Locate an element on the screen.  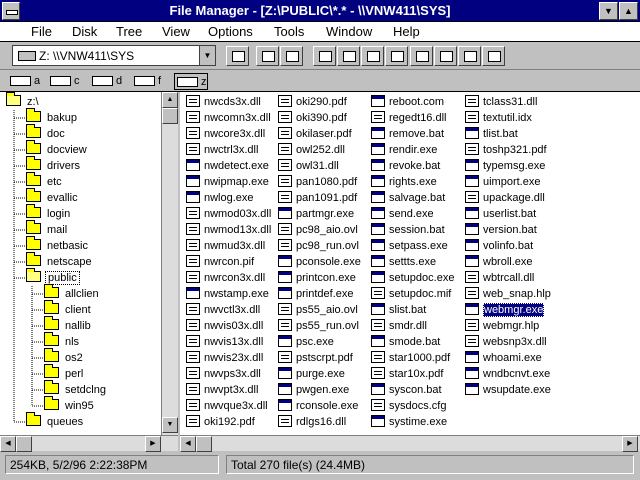
file-item: nwipmap.exe is located at coordinates (227, 182).